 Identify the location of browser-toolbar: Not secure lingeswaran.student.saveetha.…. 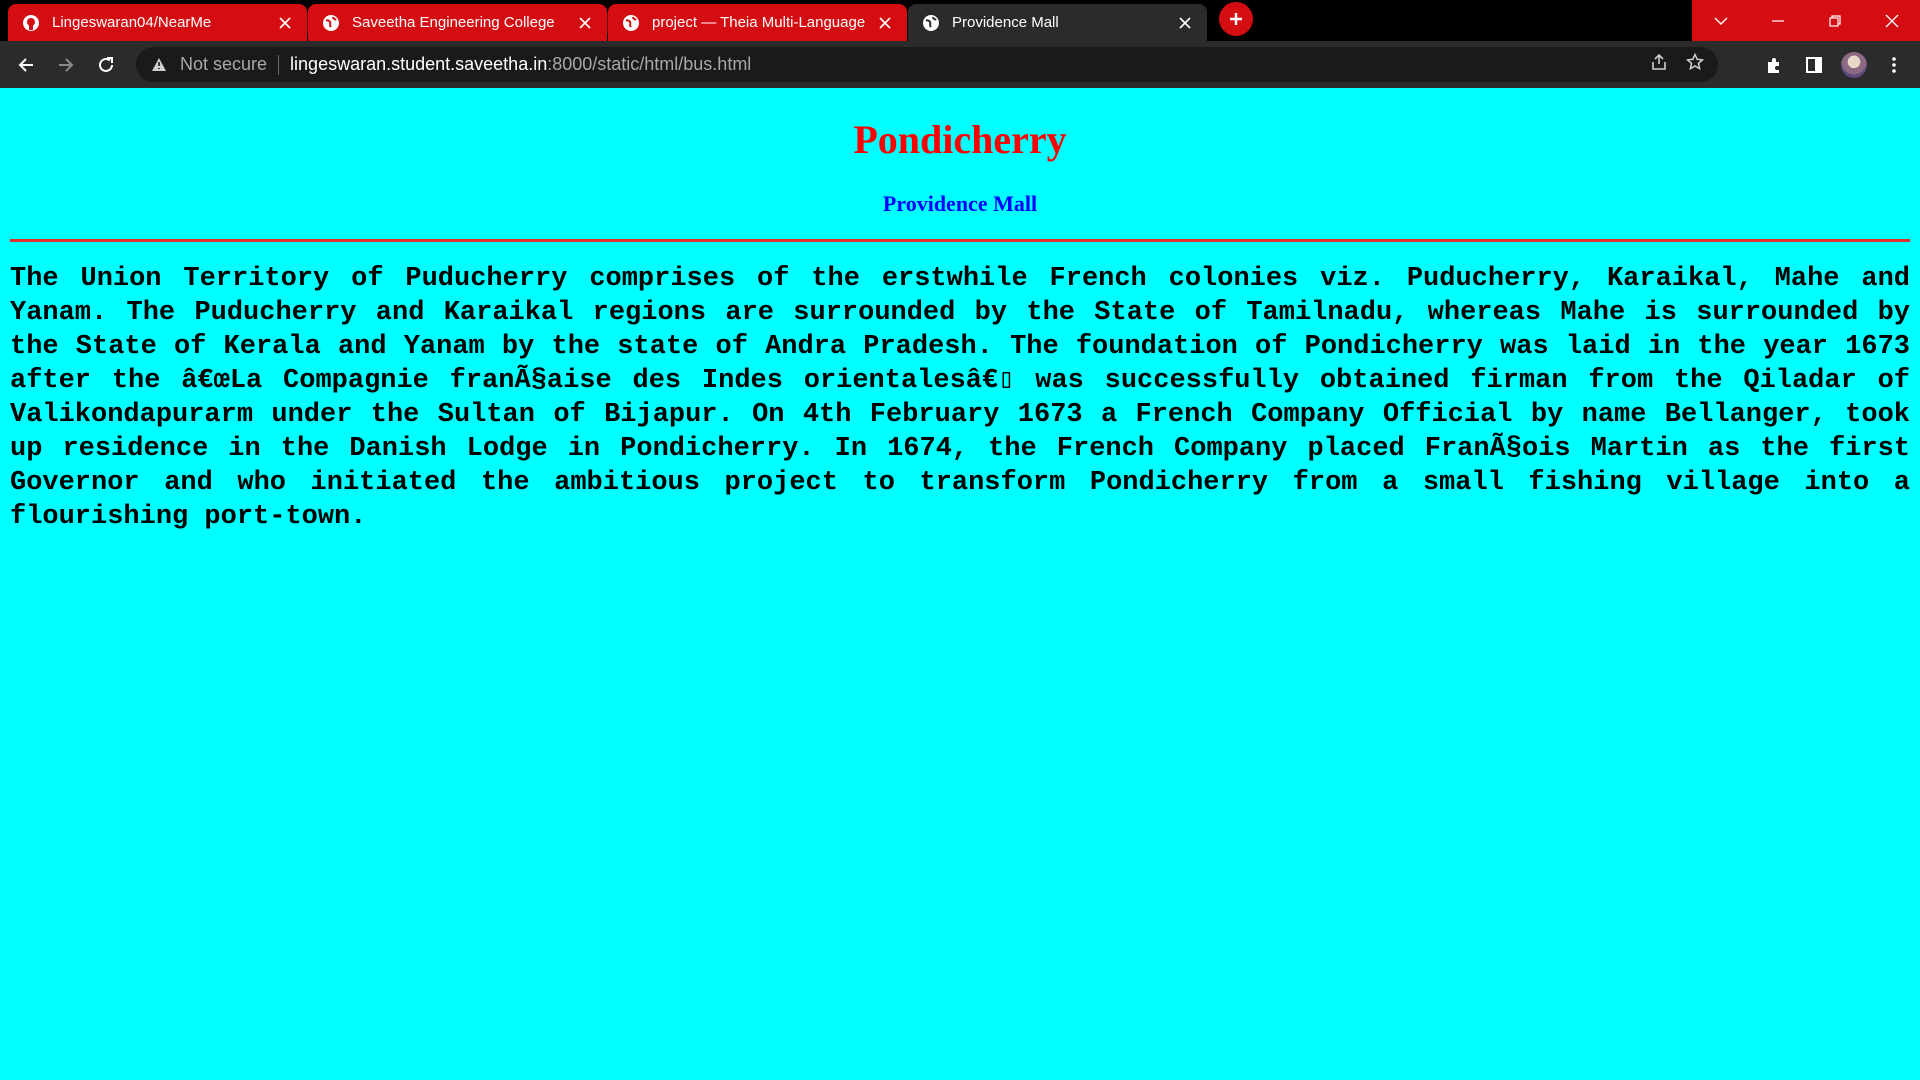
(960, 64).